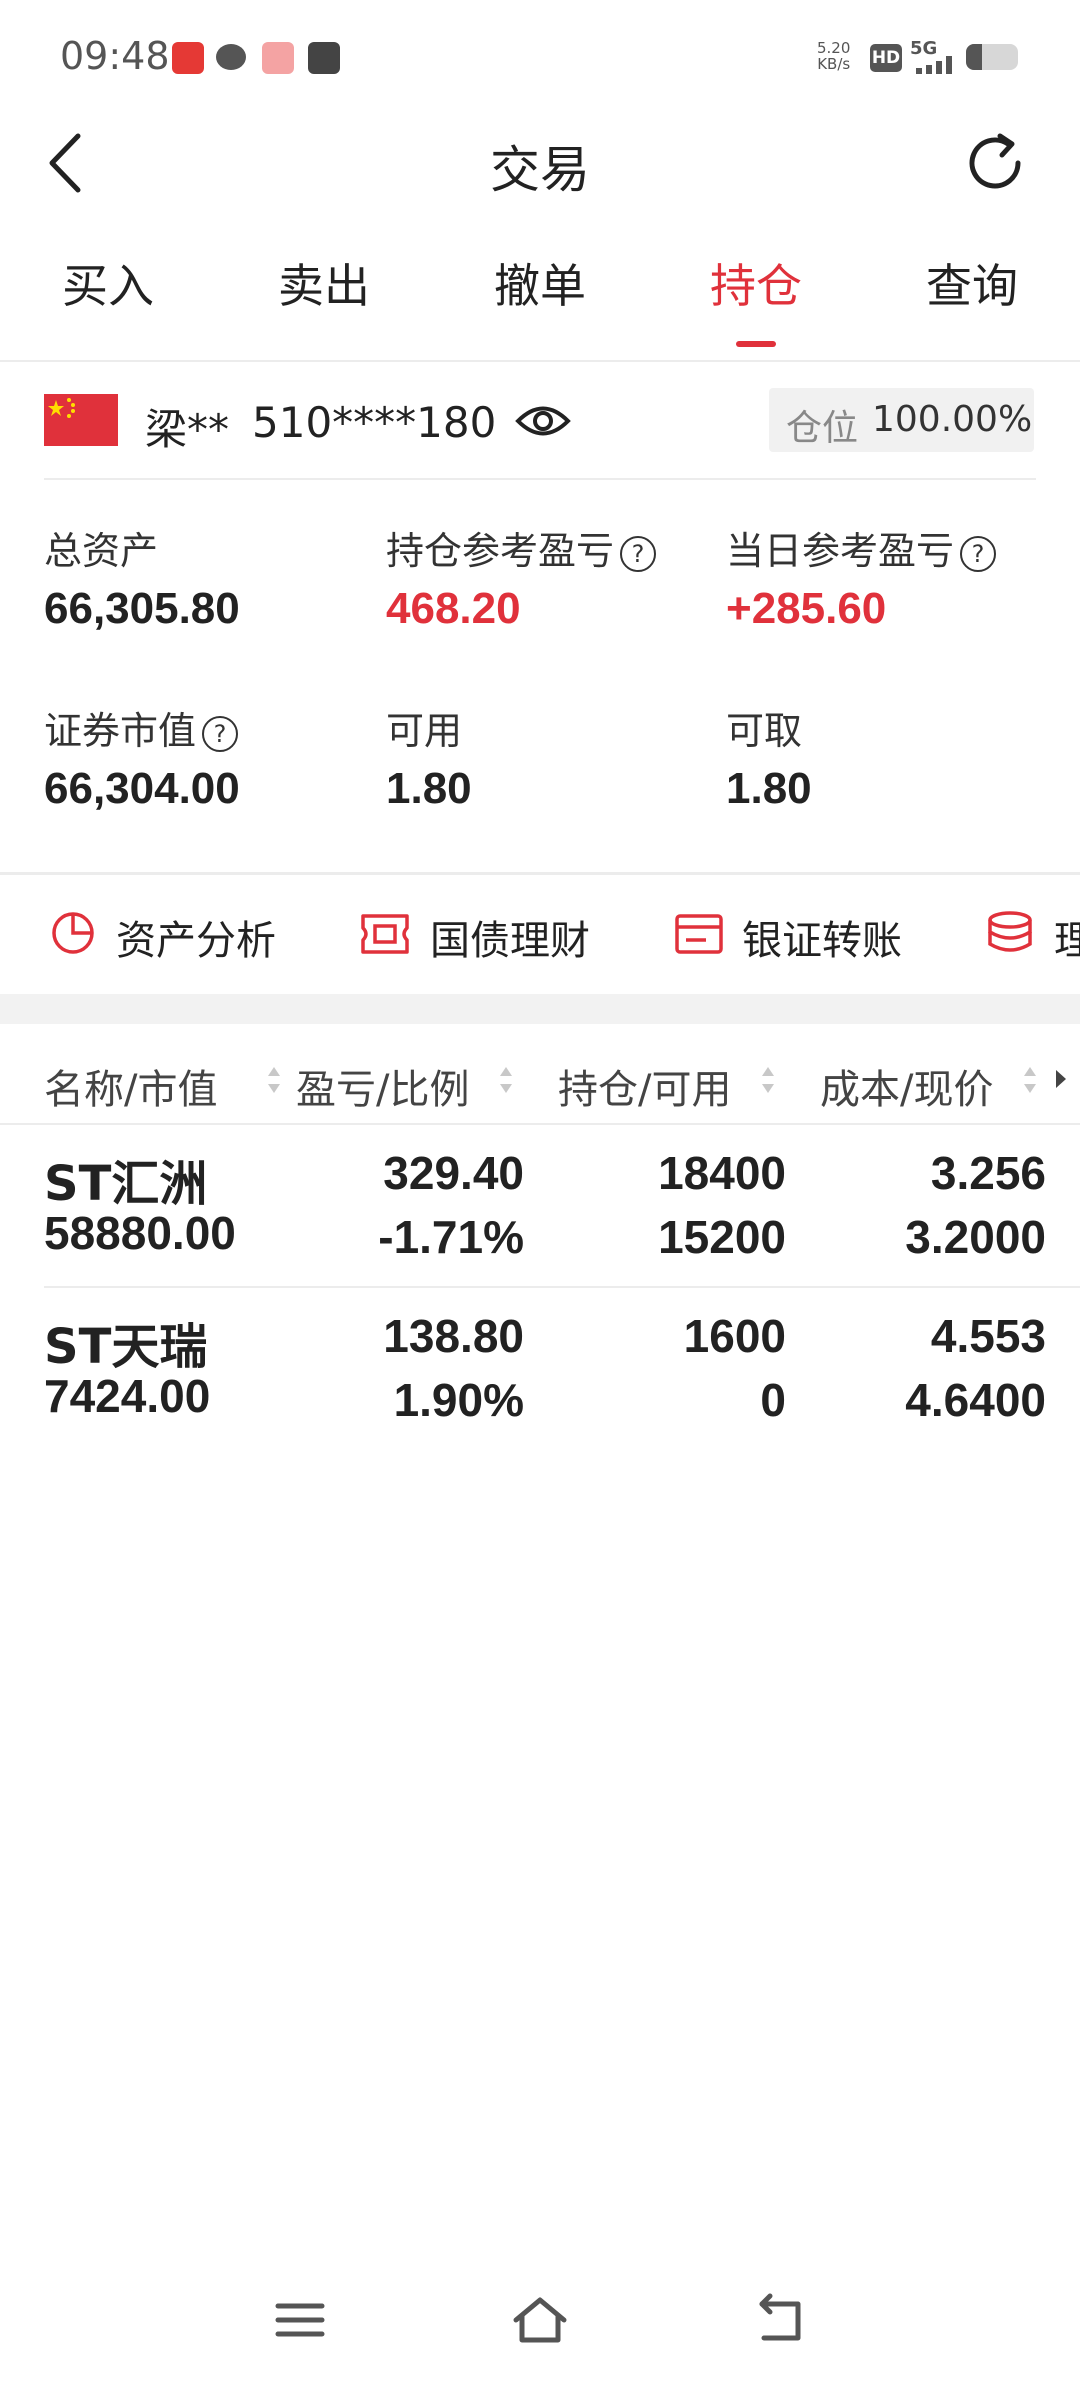  Describe the element at coordinates (543, 421) in the screenshot. I see `eye-icon` at that location.